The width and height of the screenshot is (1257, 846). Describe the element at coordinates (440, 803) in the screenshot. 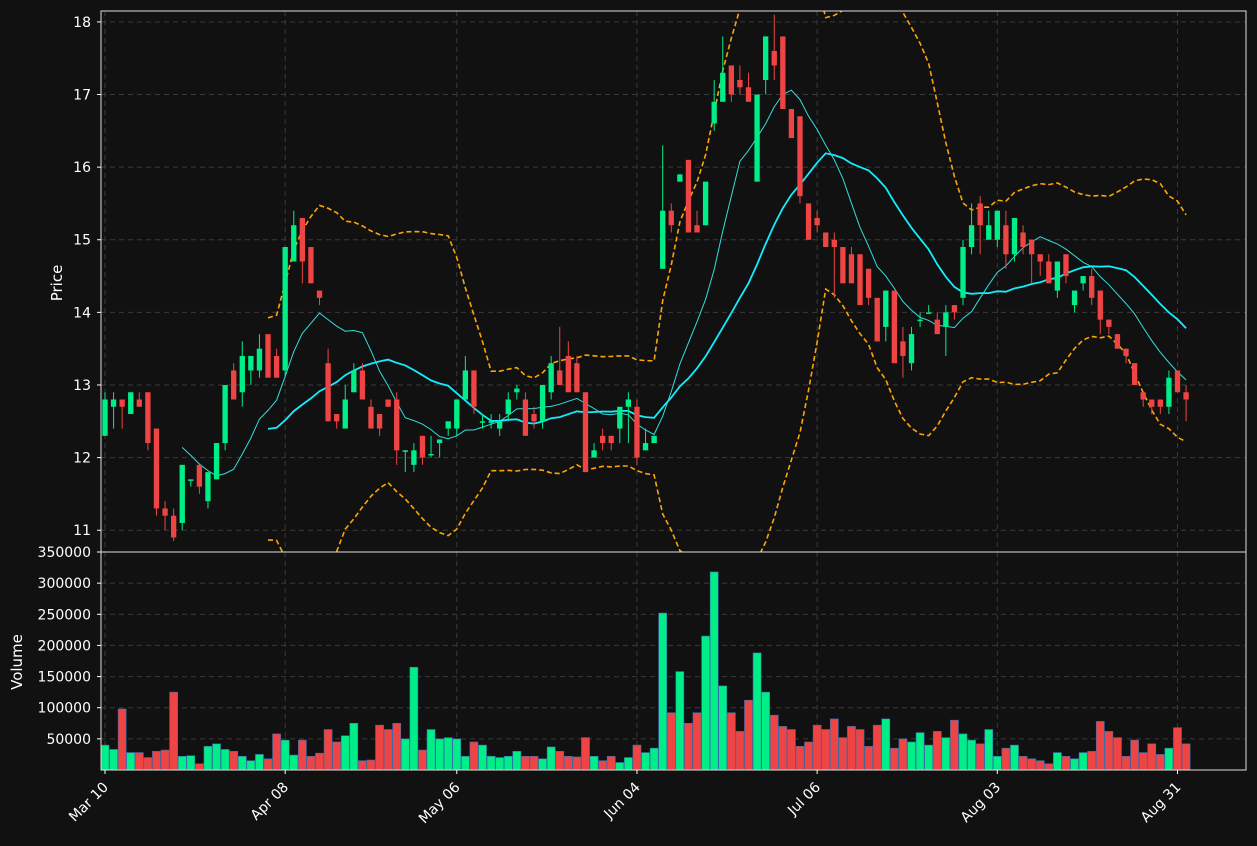

I see `date-tick-label: May 06` at that location.